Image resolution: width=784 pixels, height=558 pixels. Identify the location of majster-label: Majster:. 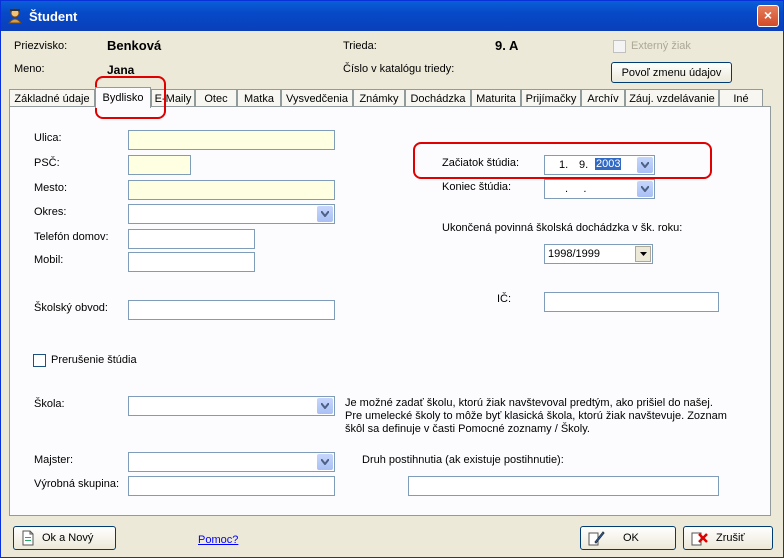
(54, 460).